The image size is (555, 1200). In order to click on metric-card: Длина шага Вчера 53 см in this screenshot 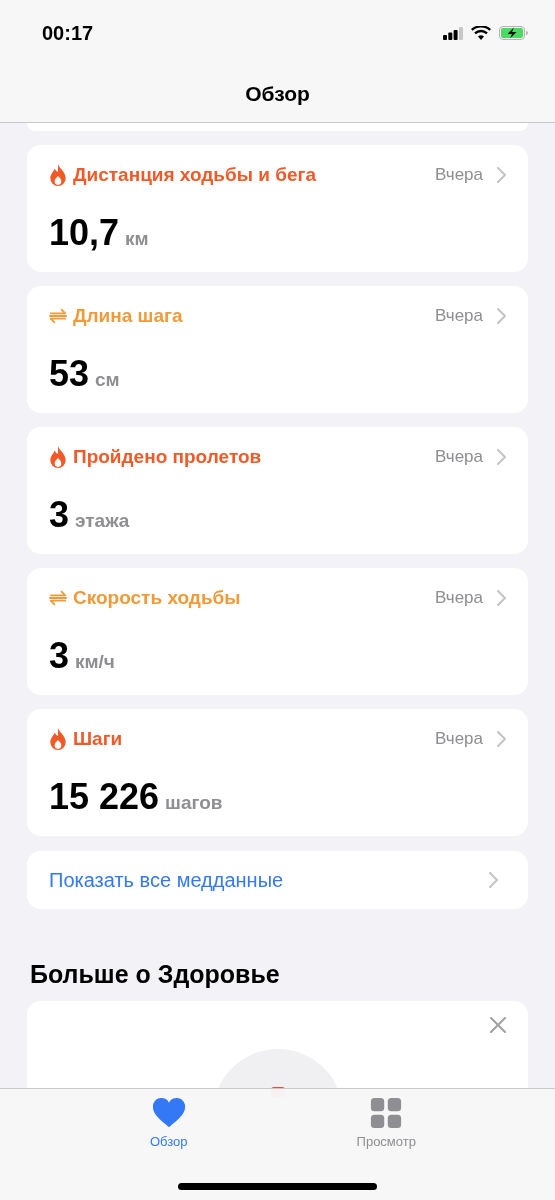, I will do `click(277, 349)`.